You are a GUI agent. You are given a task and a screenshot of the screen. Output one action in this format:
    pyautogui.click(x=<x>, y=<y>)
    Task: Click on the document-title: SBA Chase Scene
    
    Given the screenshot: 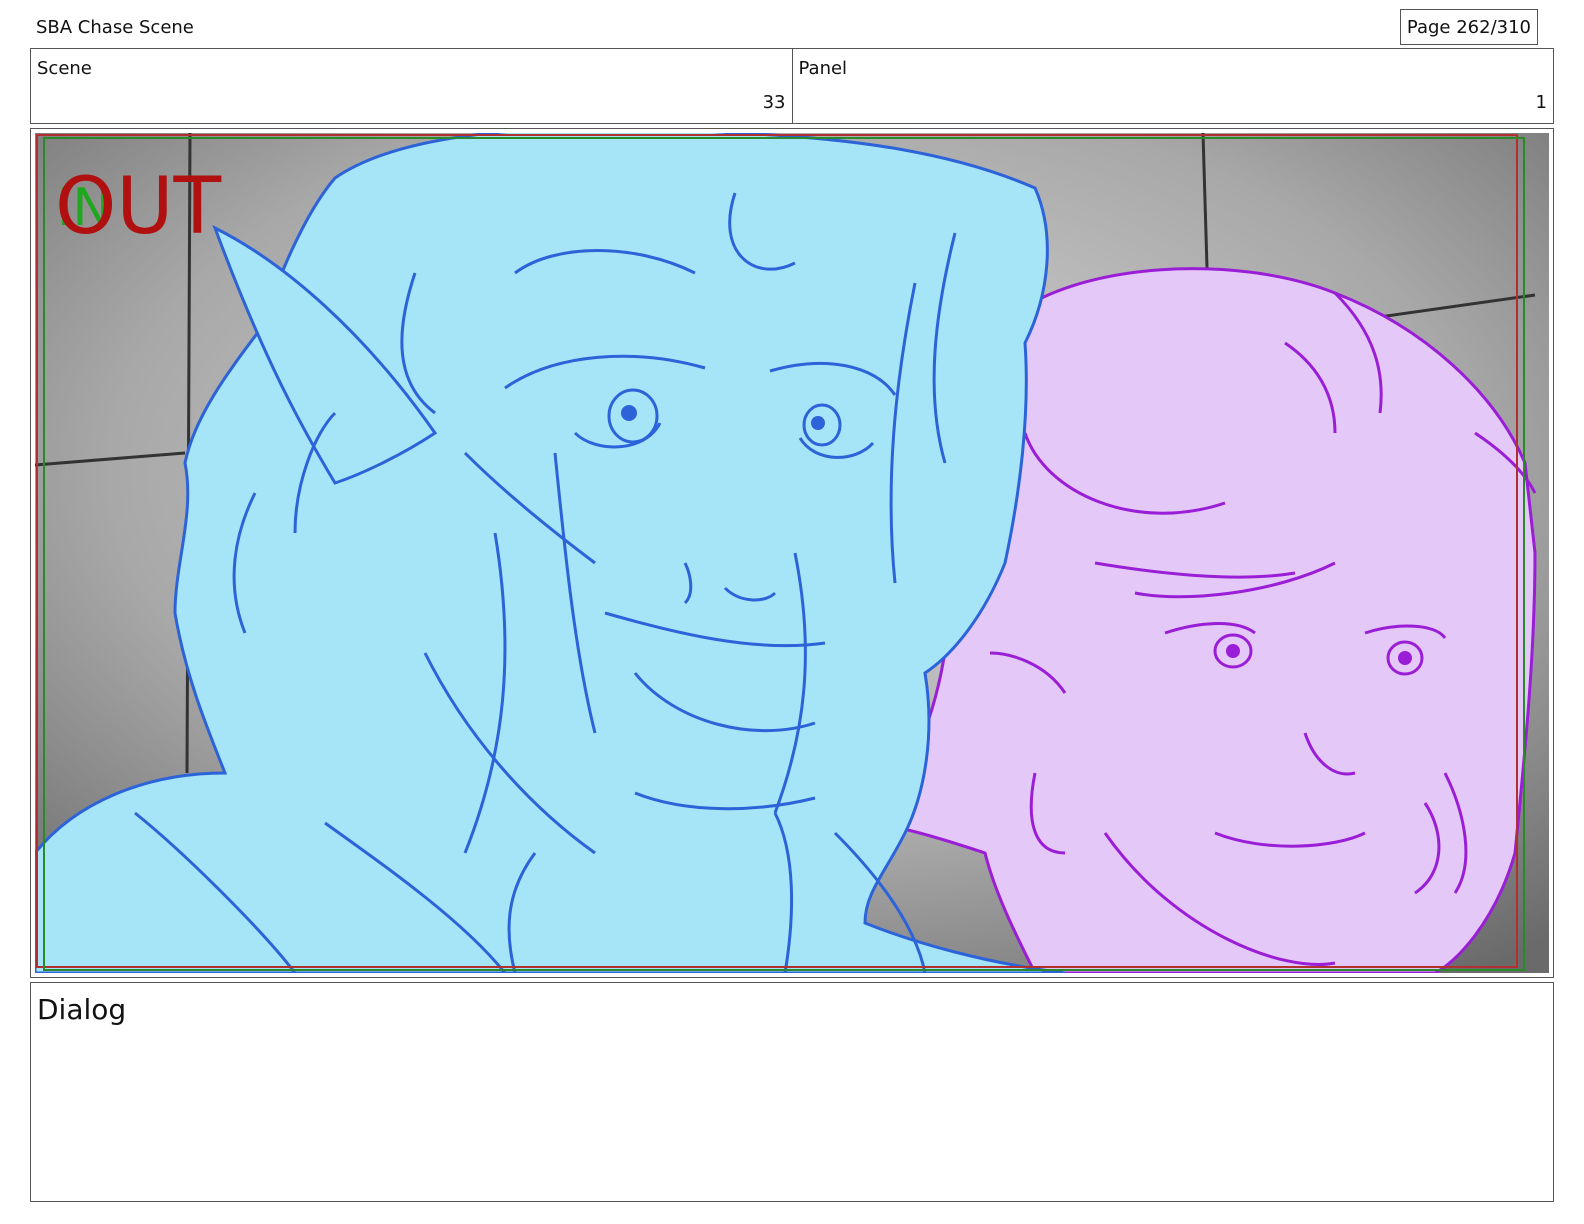 What is the action you would take?
    pyautogui.click(x=115, y=27)
    